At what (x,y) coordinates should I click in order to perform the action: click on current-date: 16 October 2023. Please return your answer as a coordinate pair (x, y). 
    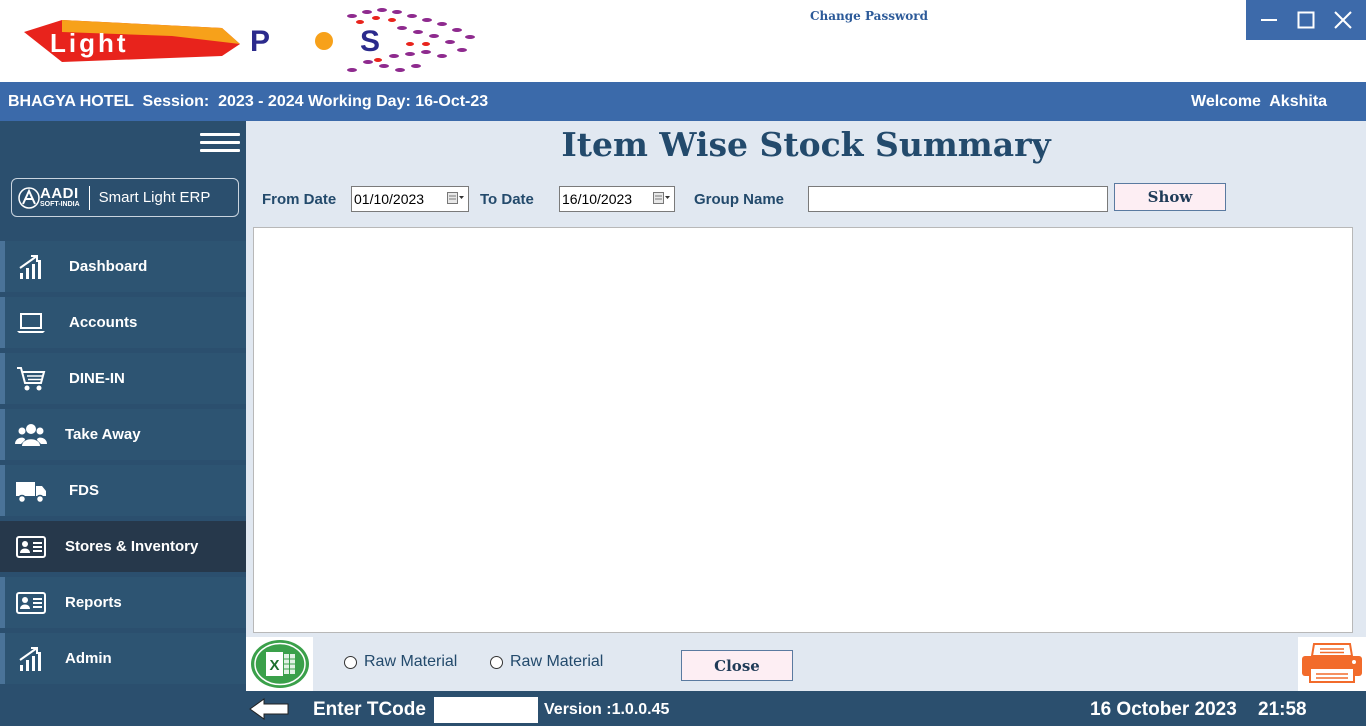
    Looking at the image, I should click on (1163, 709).